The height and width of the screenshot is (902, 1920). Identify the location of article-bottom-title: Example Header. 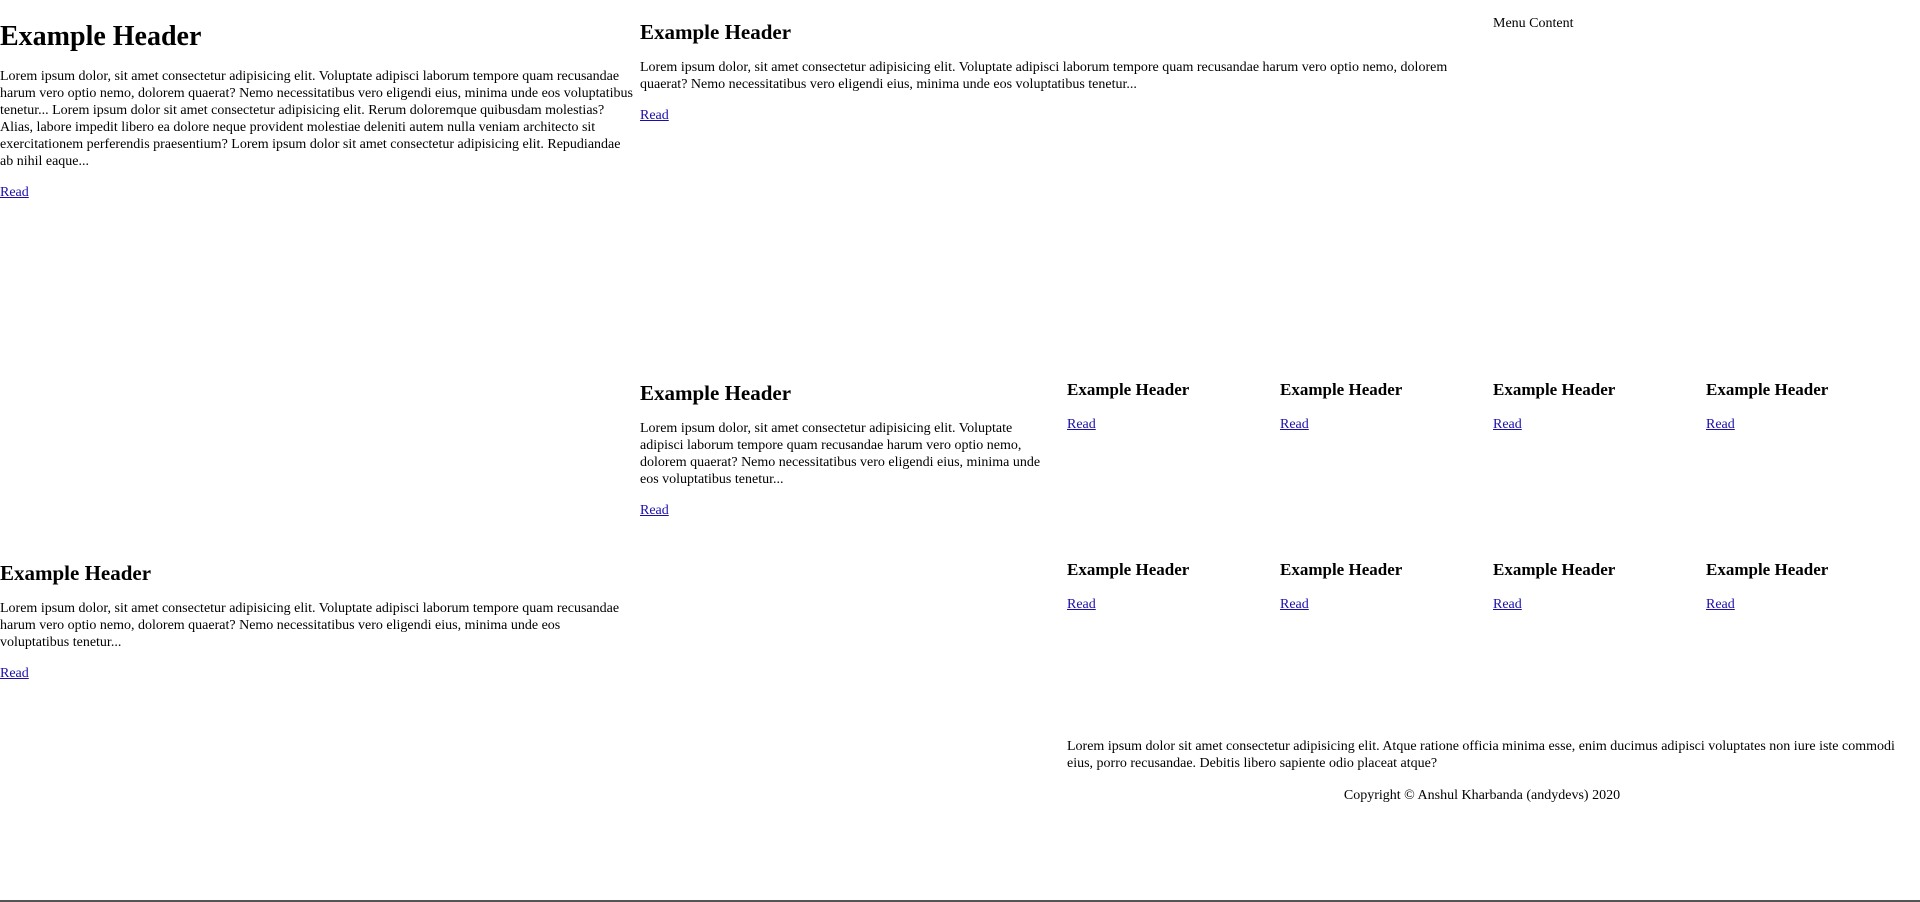
(76, 573).